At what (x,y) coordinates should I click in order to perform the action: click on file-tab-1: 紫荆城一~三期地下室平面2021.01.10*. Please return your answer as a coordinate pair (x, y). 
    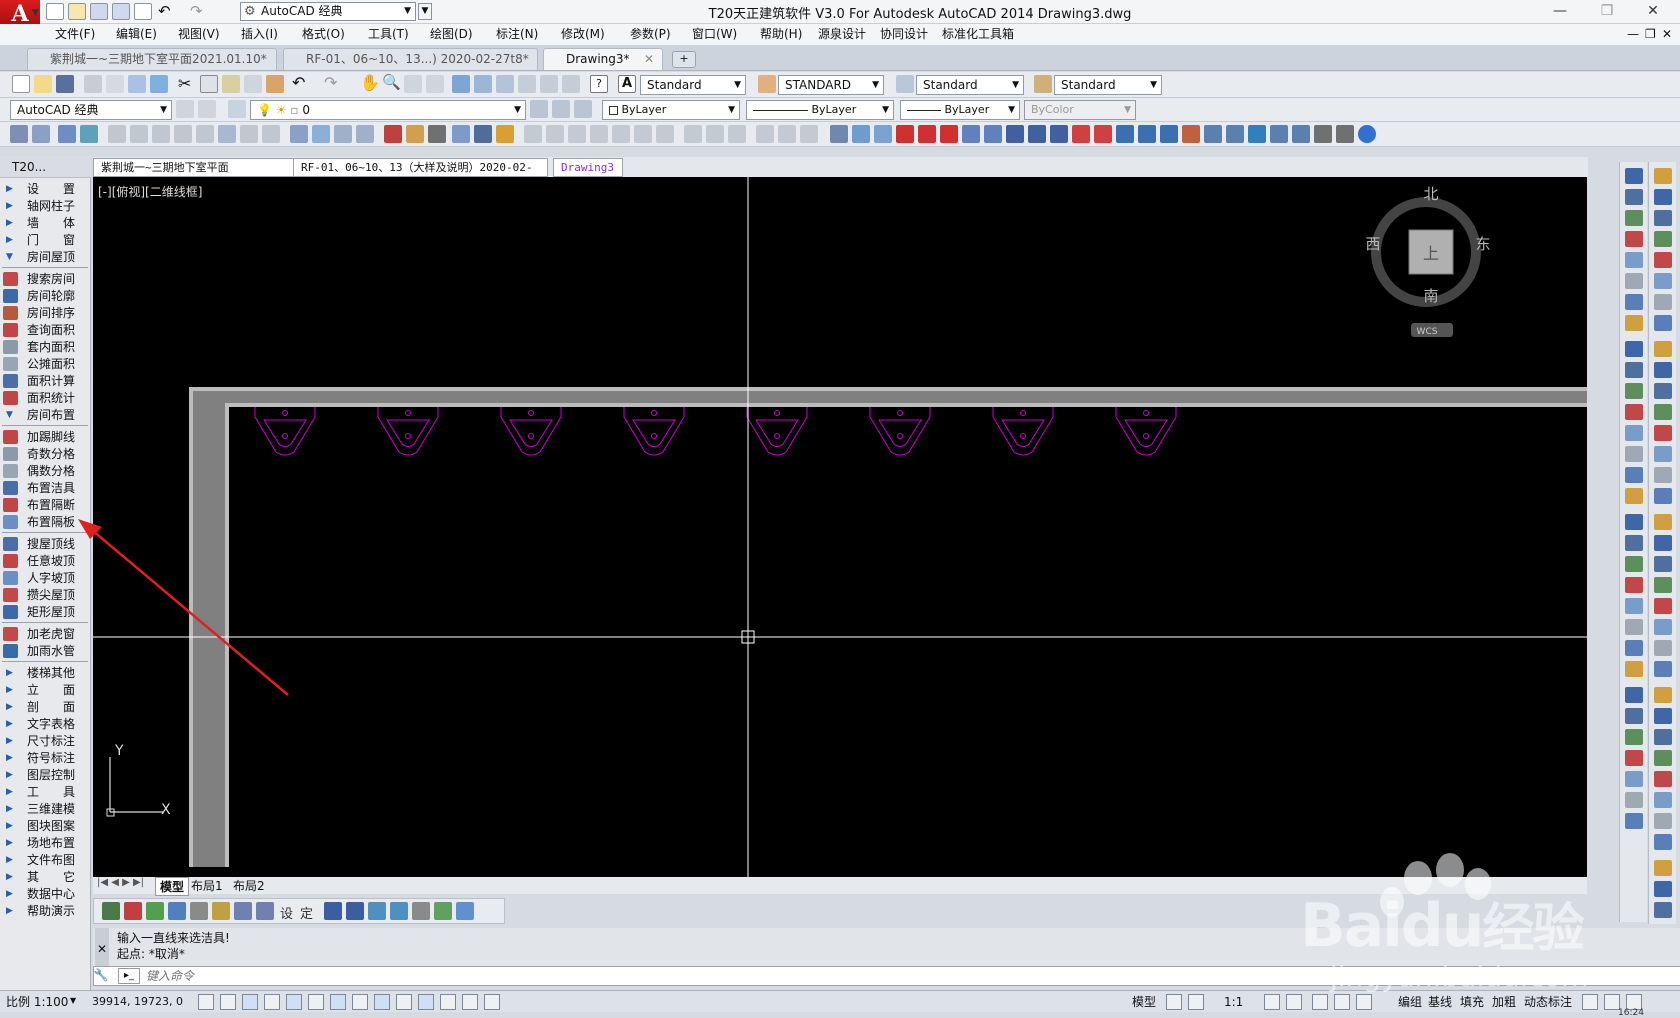
    Looking at the image, I should click on (152, 59).